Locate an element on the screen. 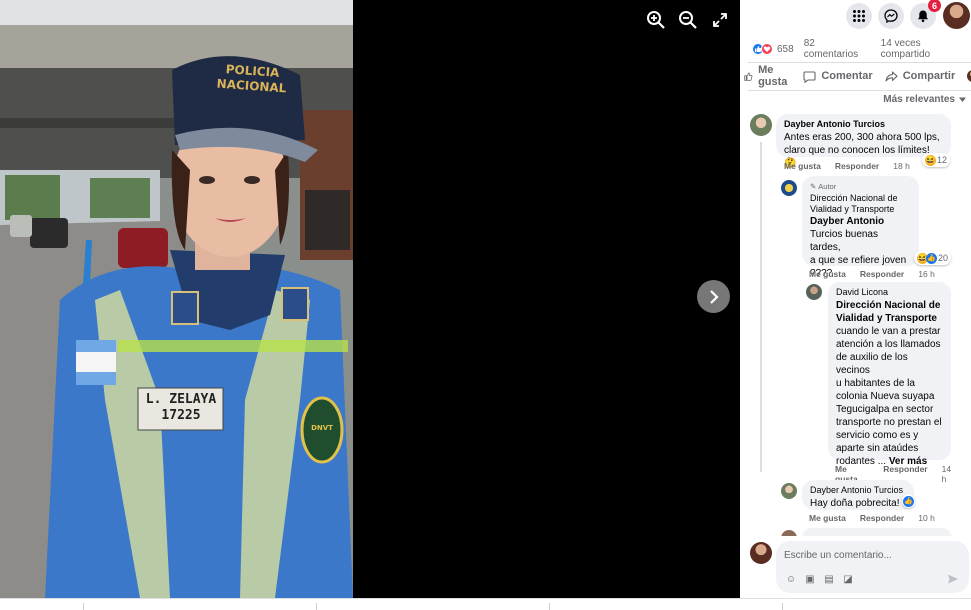  camera-icon: ▣ is located at coordinates (810, 579).